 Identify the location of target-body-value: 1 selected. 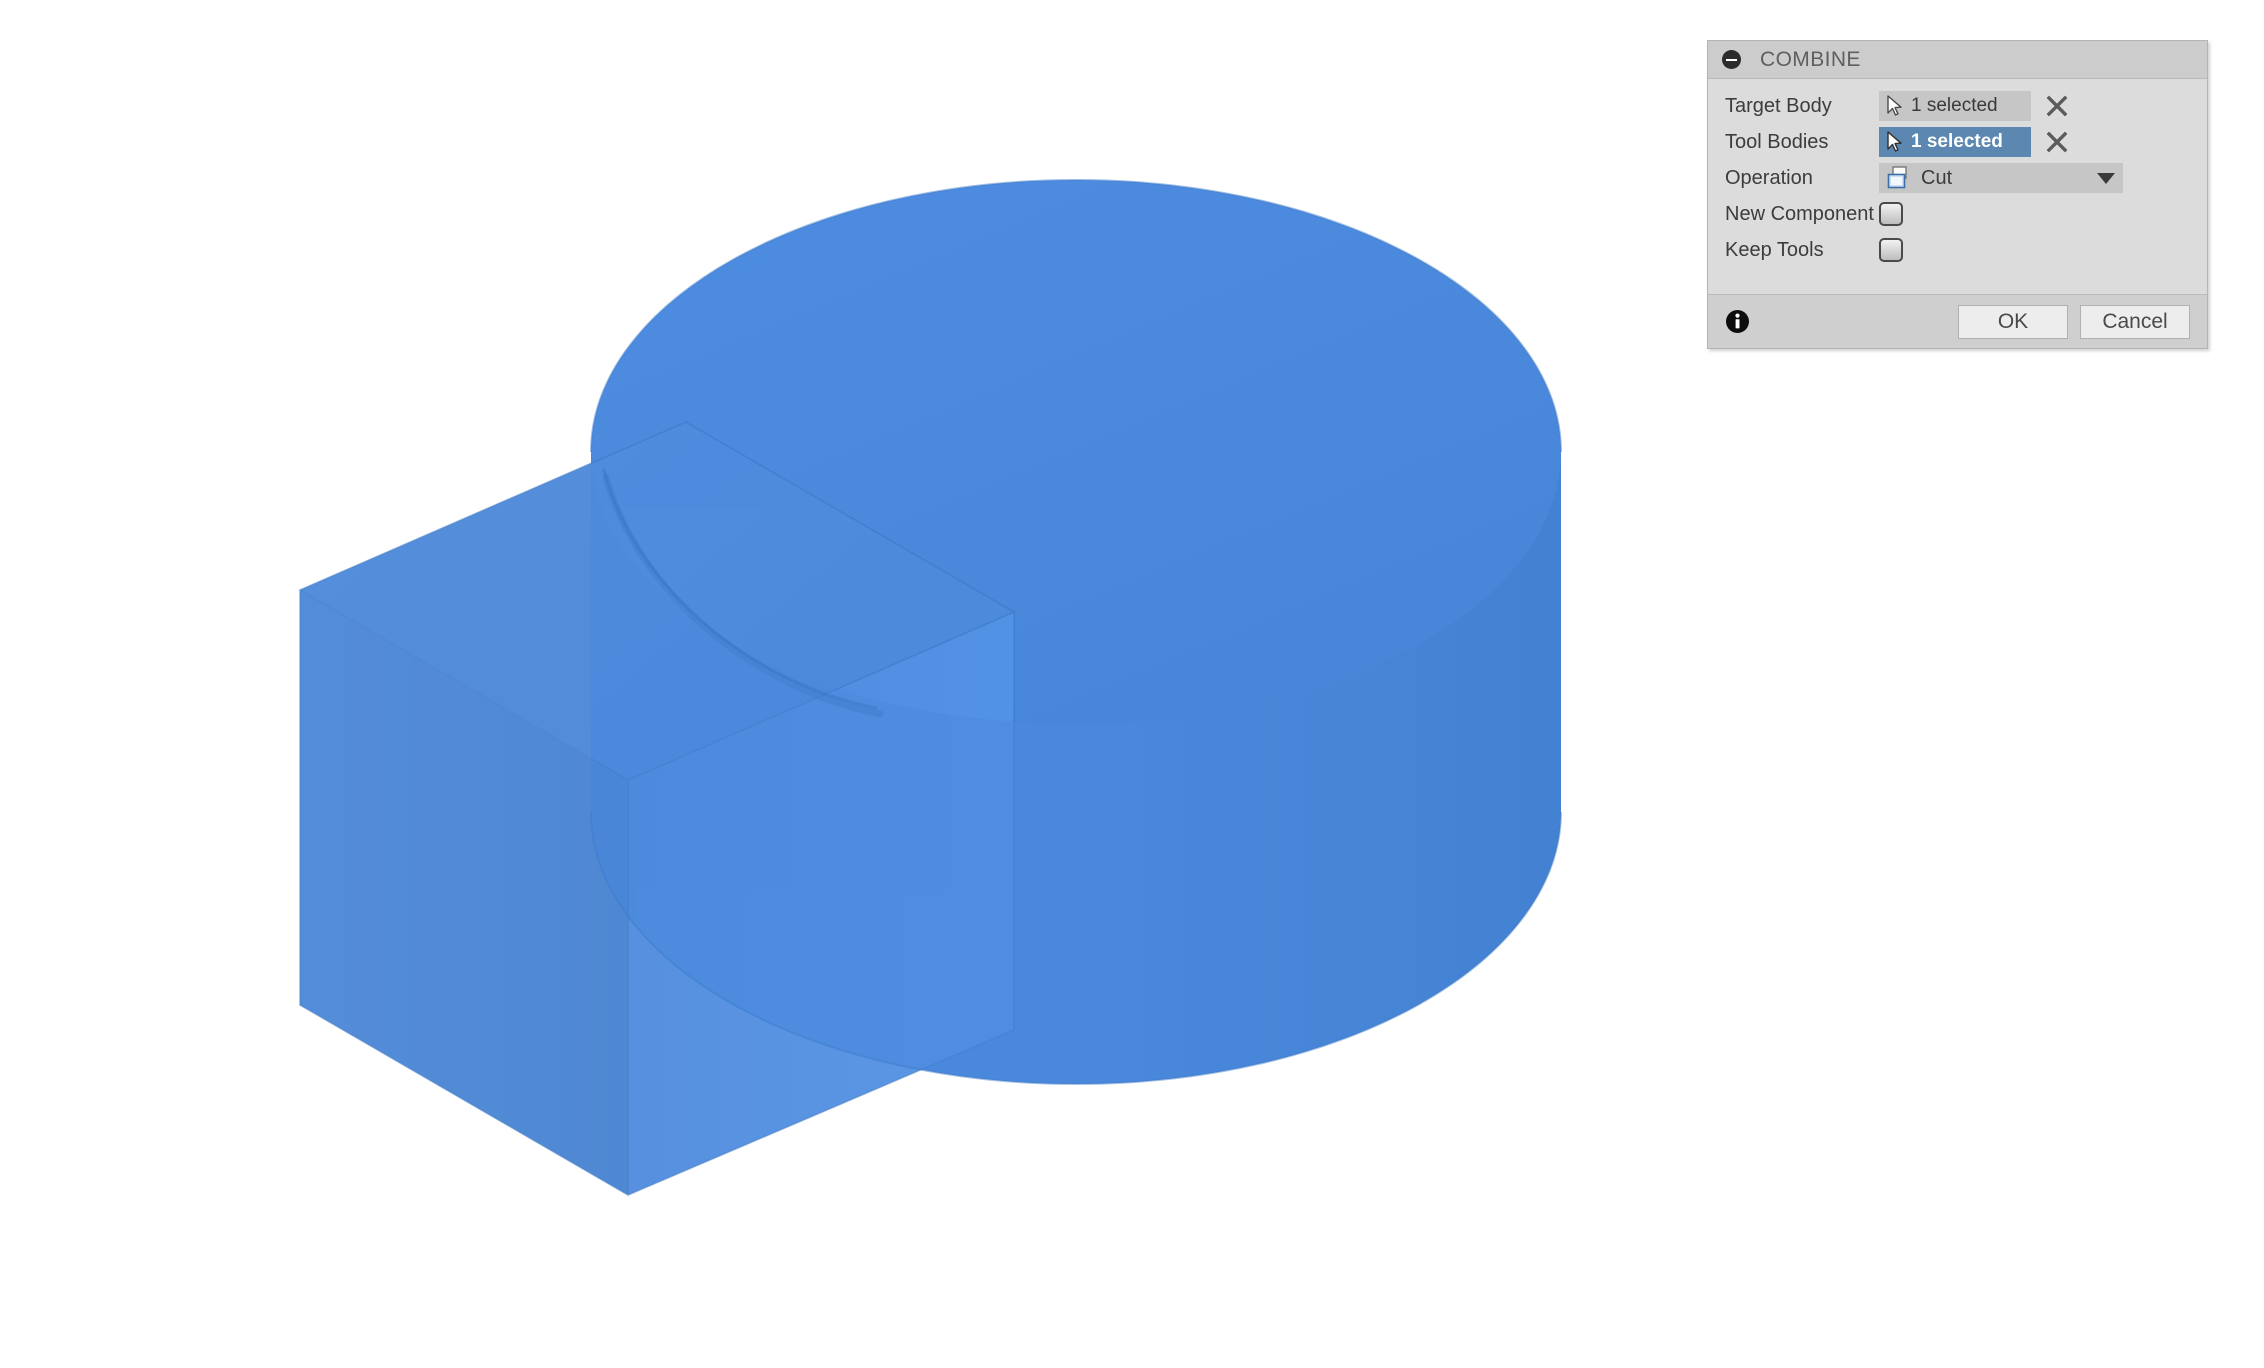
(1954, 105).